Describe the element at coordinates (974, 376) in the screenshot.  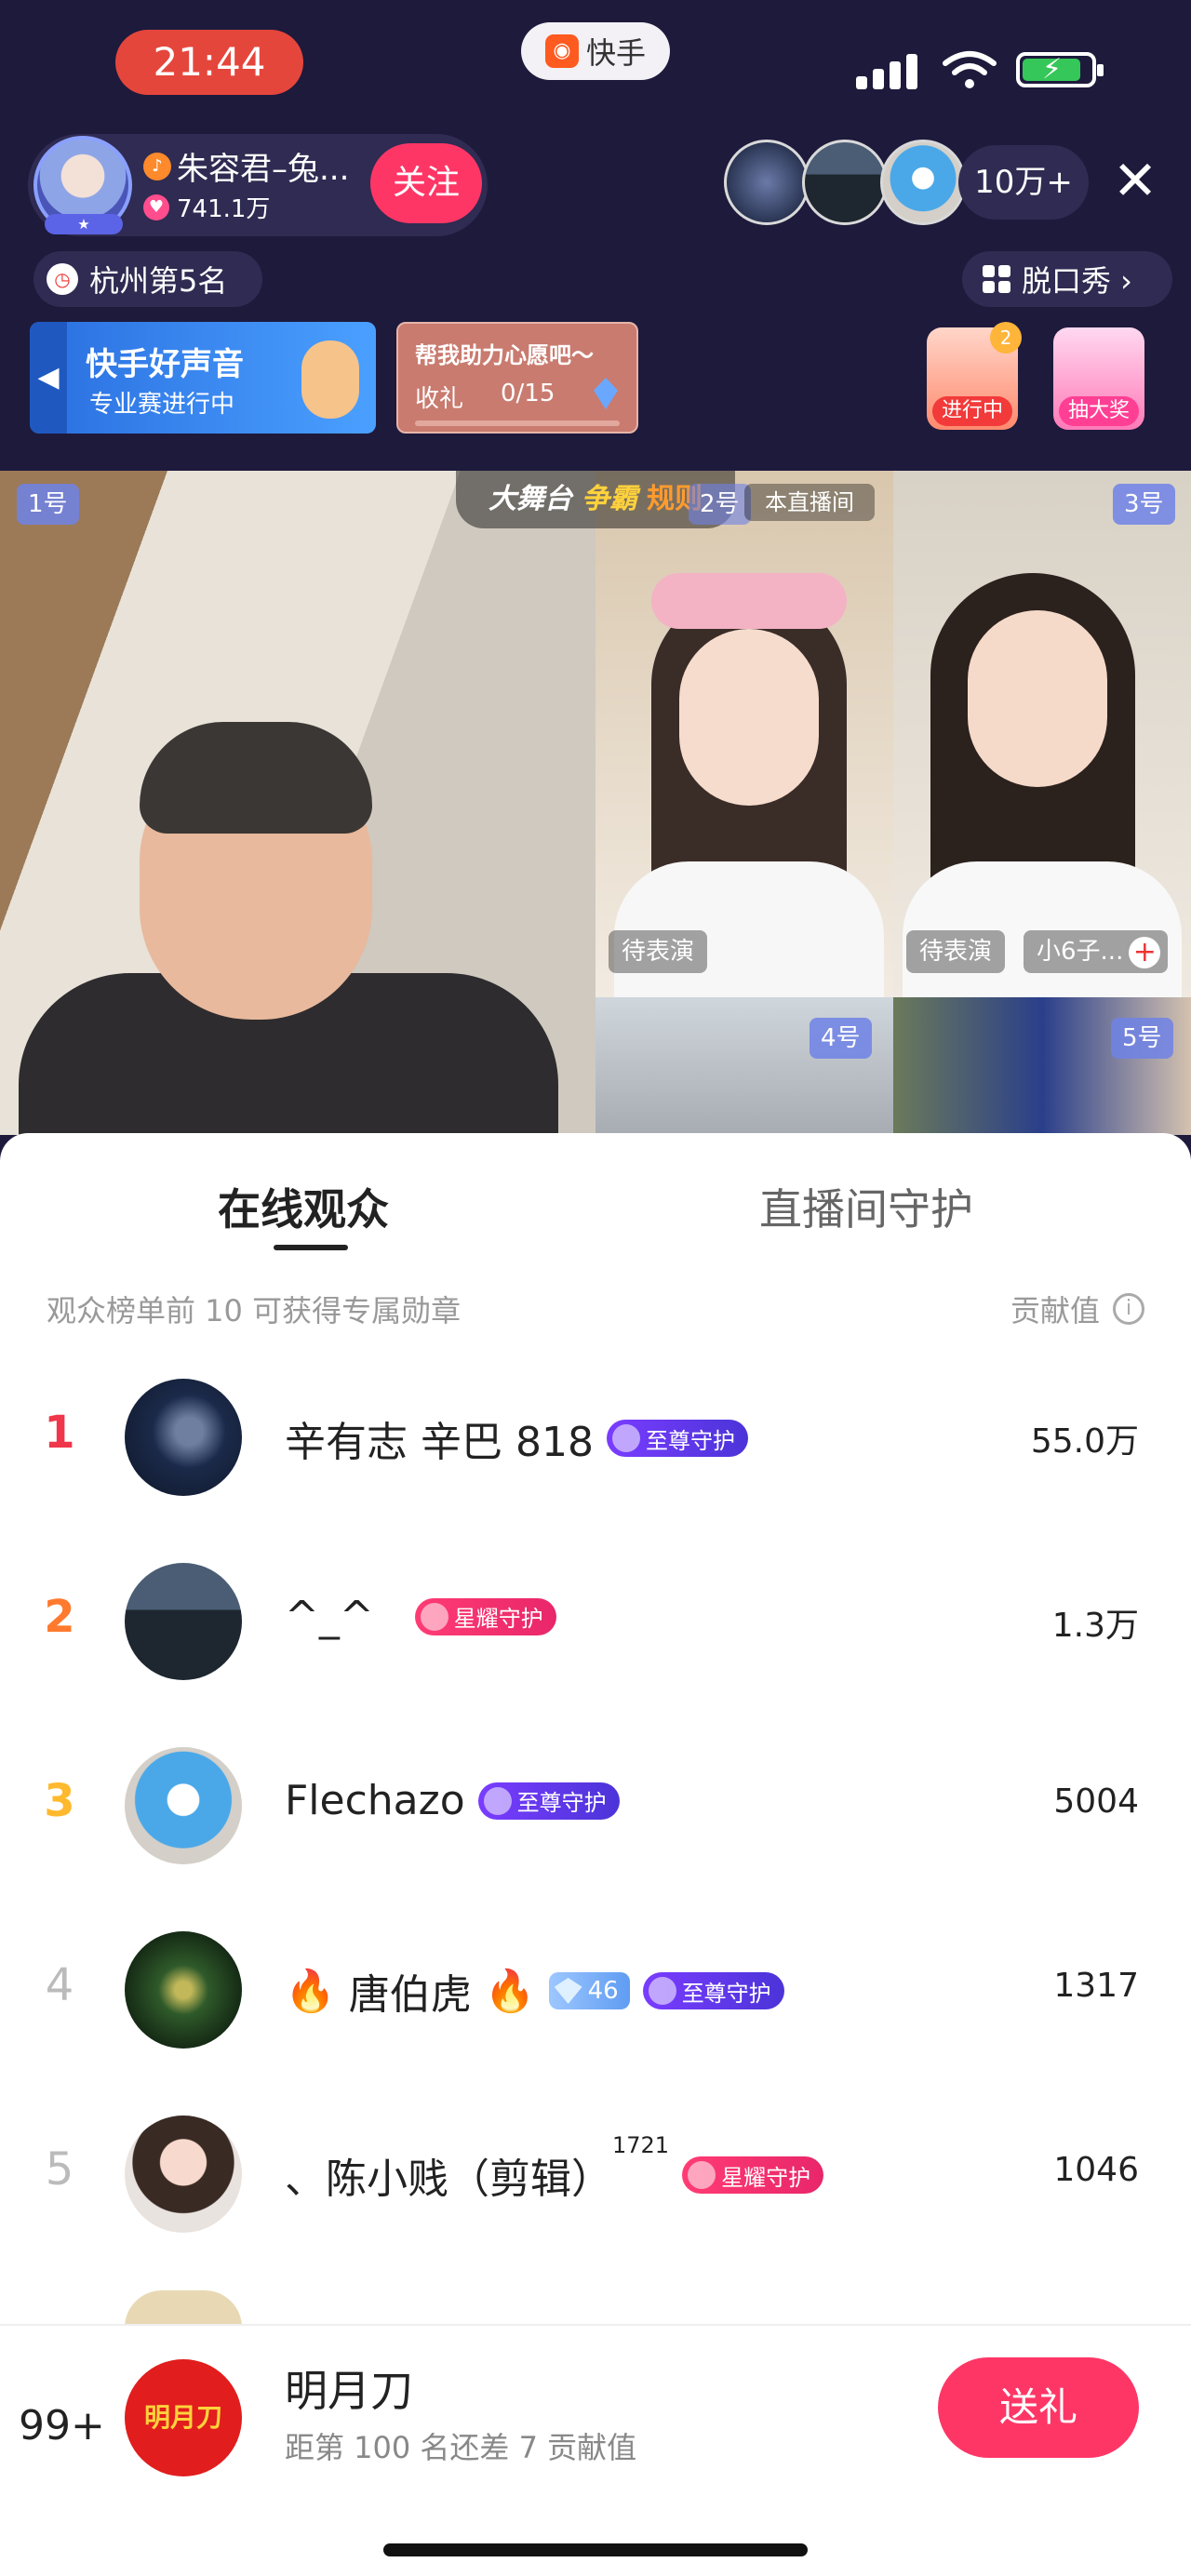
I see `activity-button: 2 进行中` at that location.